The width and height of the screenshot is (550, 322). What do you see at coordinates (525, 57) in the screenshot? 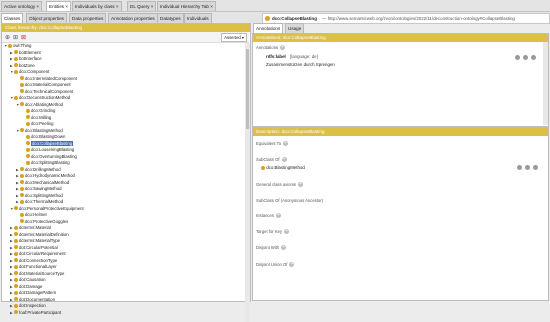
I see `annotation-edit-icon` at bounding box center [525, 57].